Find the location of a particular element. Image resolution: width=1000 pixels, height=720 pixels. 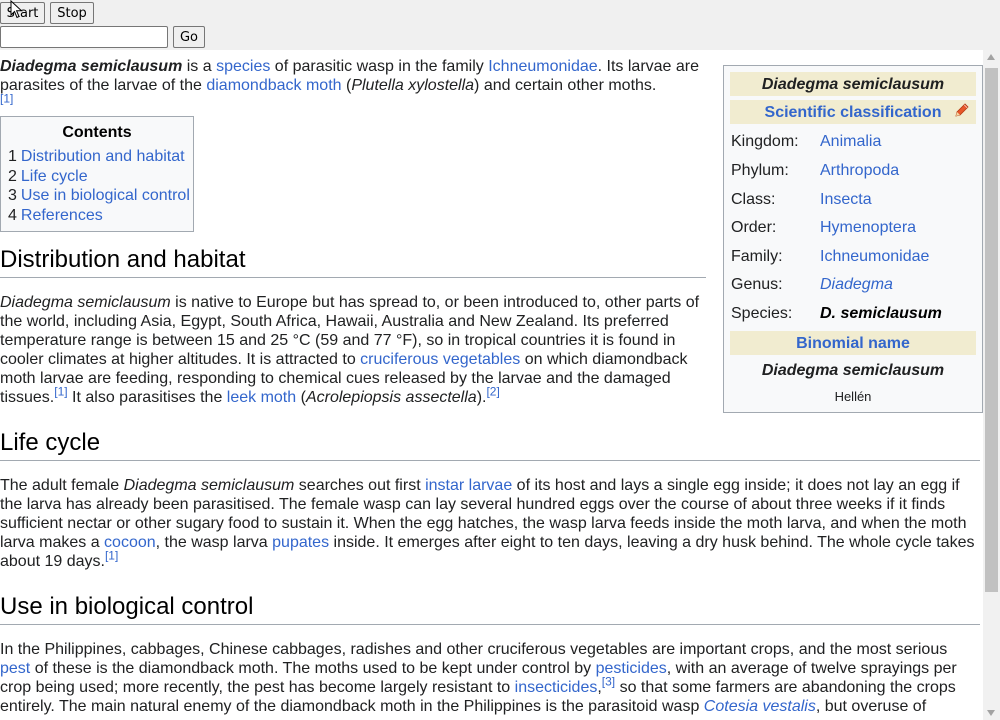

taxobox-classification-header: Scientific classification is located at coordinates (853, 112).